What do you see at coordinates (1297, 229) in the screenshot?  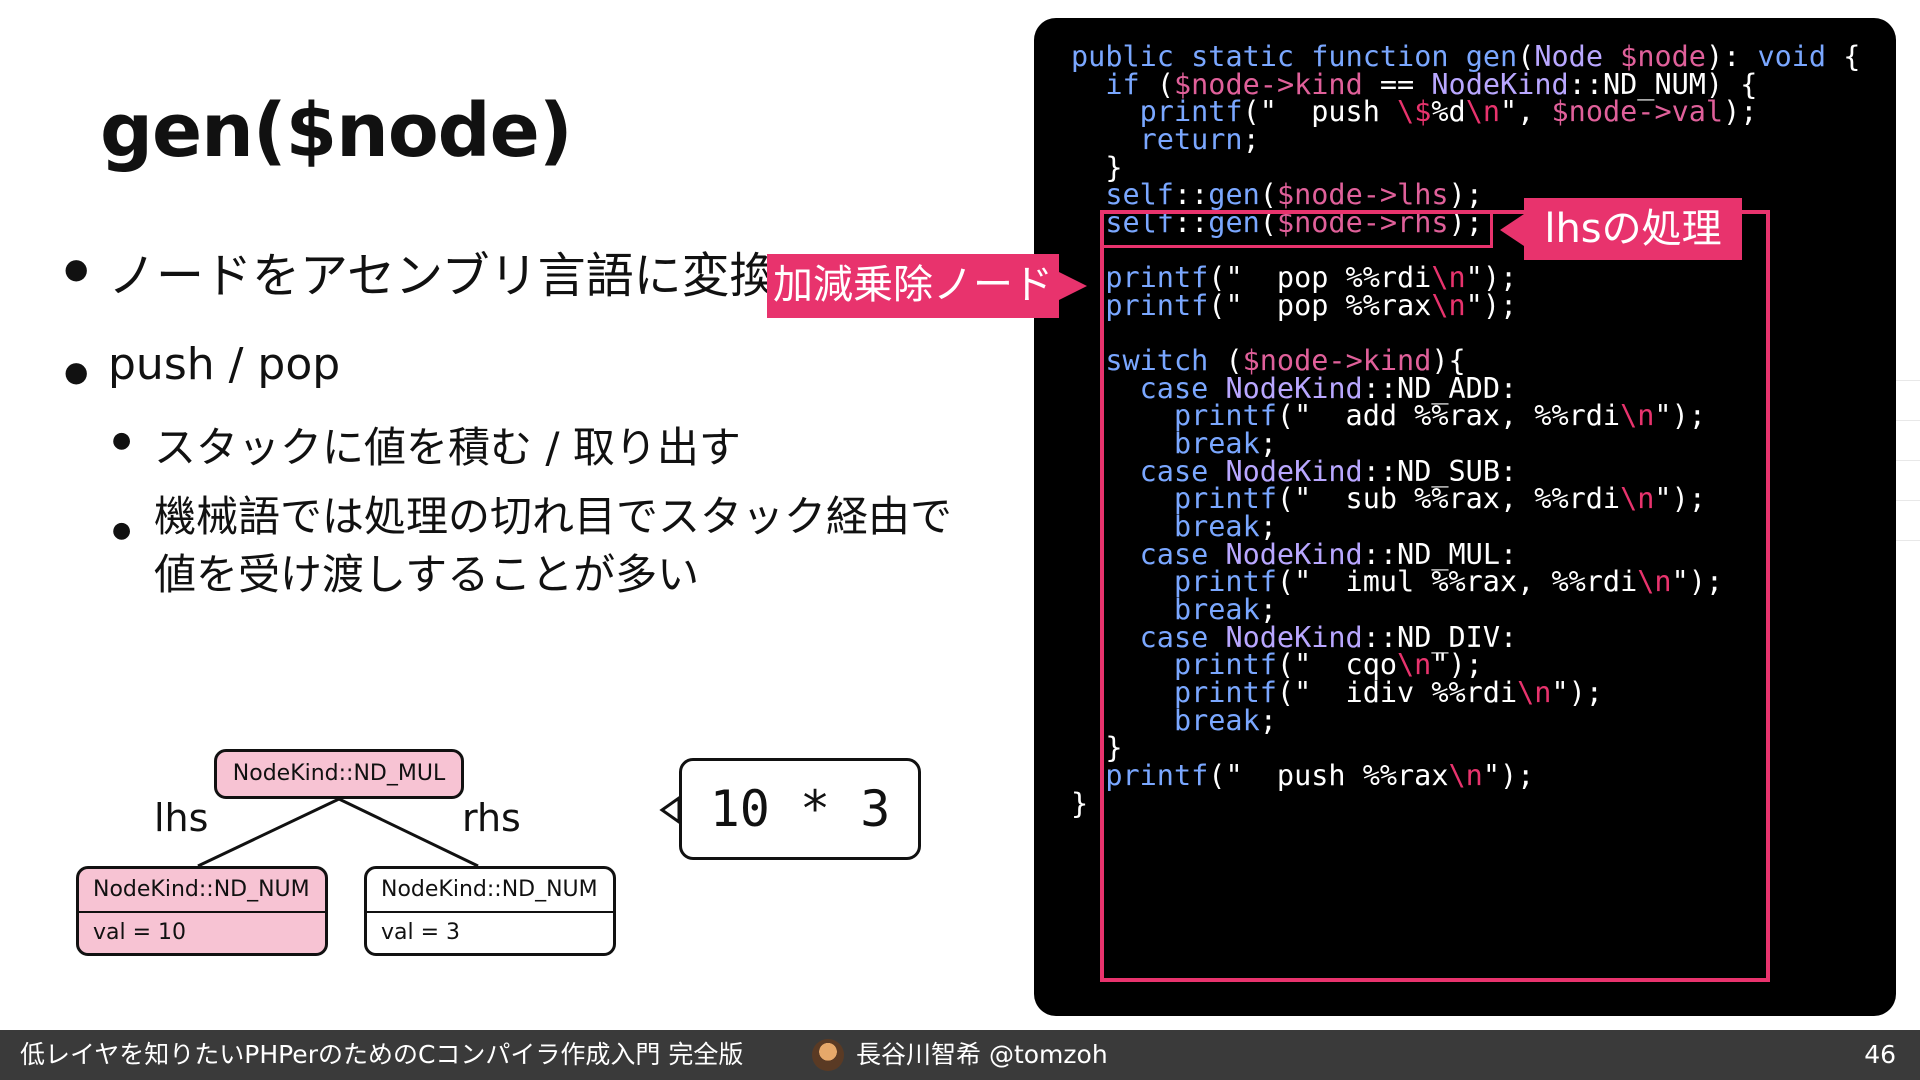 I see `lhs-highlight-box` at bounding box center [1297, 229].